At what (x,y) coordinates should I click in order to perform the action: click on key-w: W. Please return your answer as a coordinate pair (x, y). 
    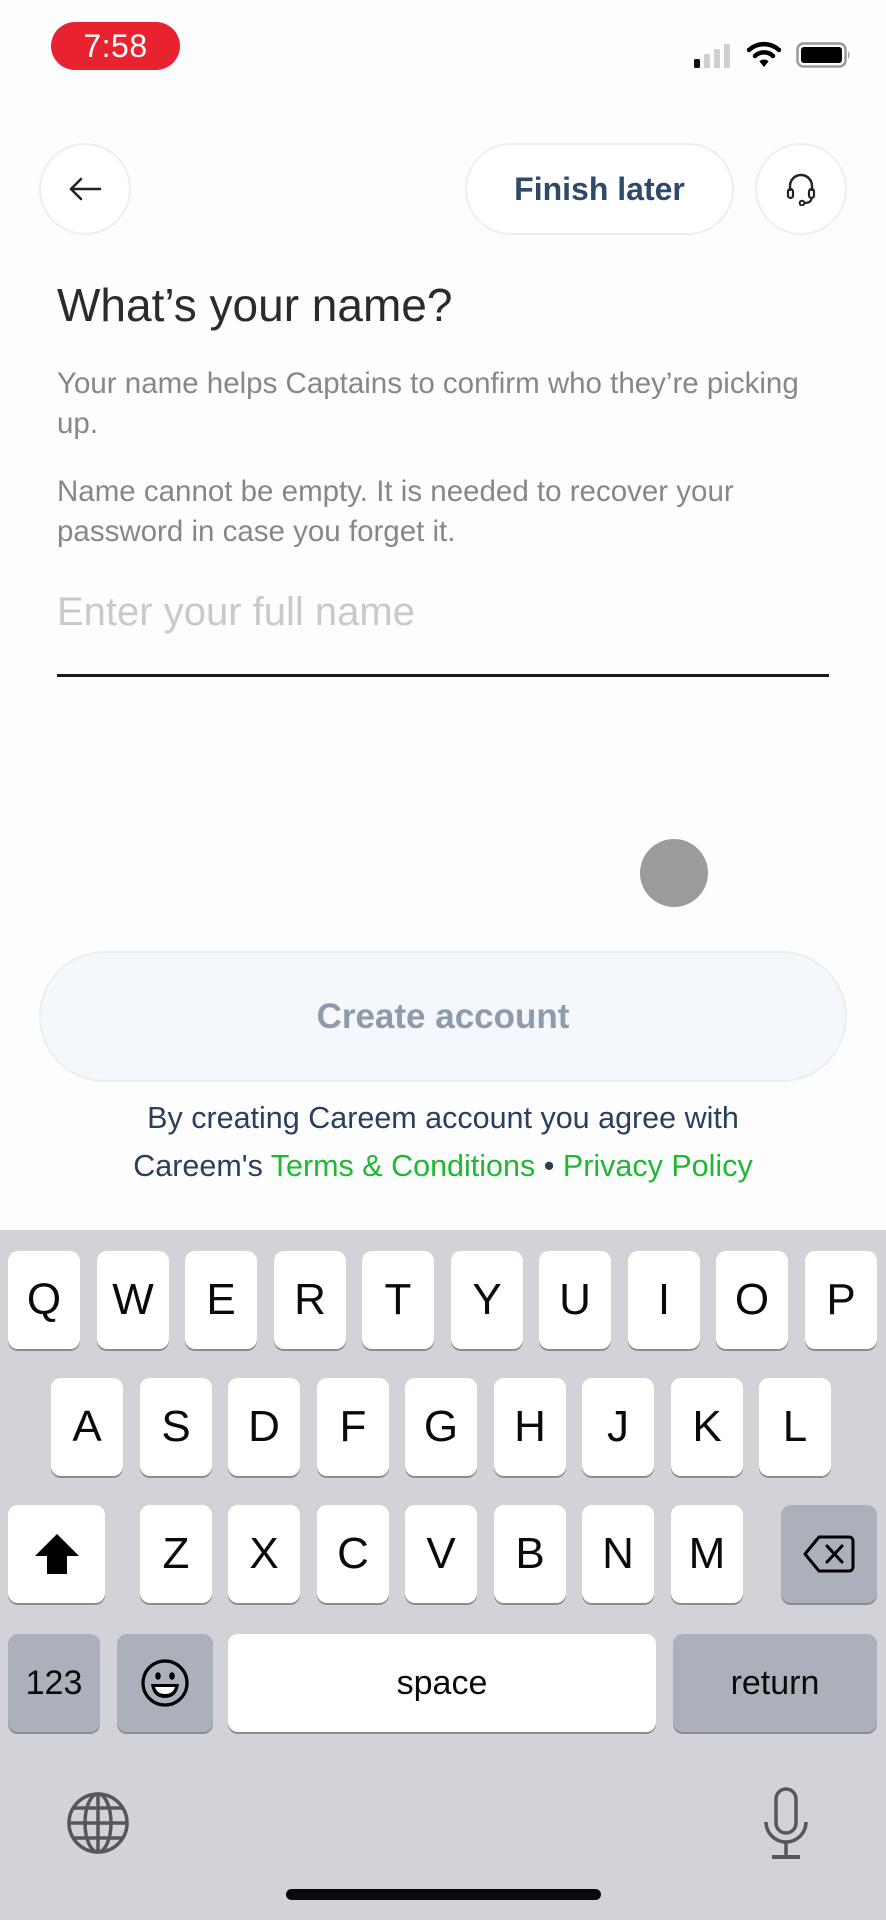
    Looking at the image, I should click on (133, 1300).